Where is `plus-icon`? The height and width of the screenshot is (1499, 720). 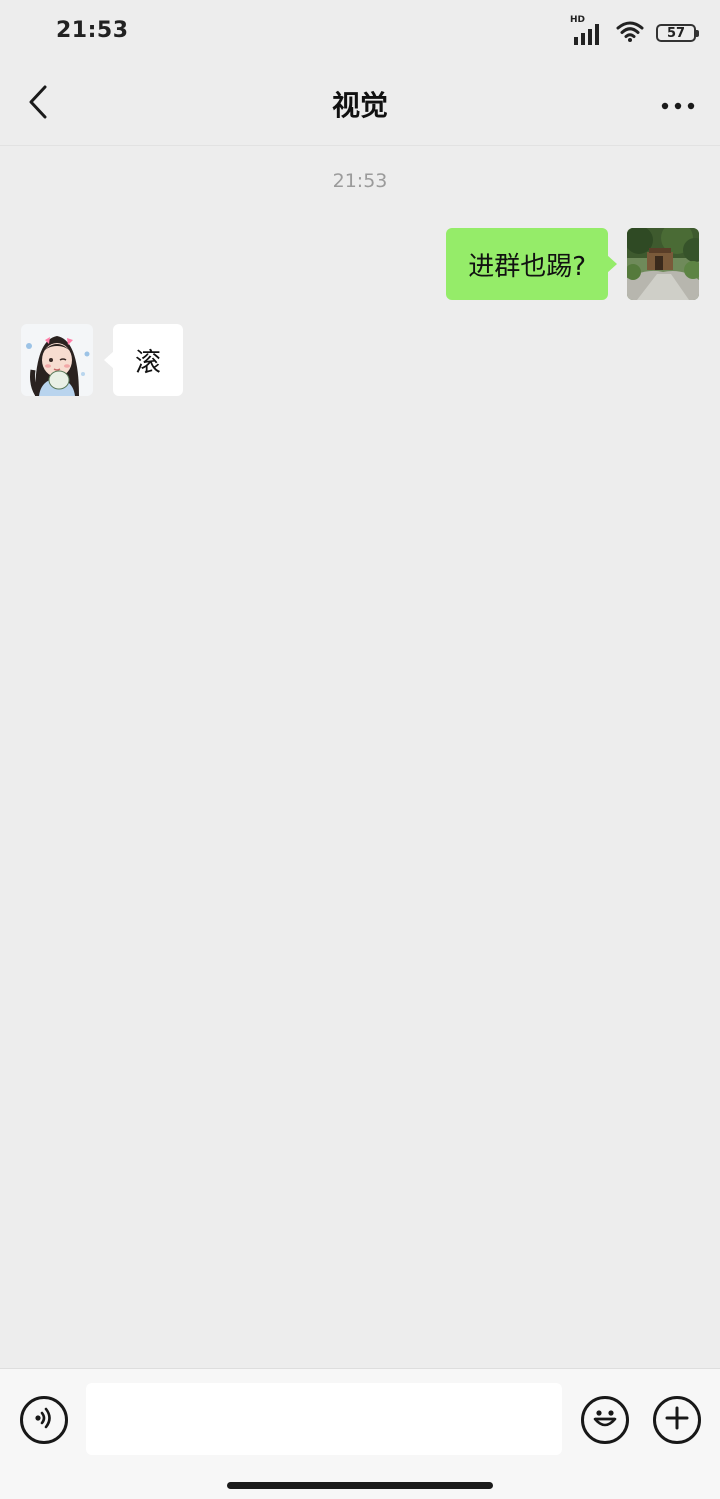 plus-icon is located at coordinates (677, 1420).